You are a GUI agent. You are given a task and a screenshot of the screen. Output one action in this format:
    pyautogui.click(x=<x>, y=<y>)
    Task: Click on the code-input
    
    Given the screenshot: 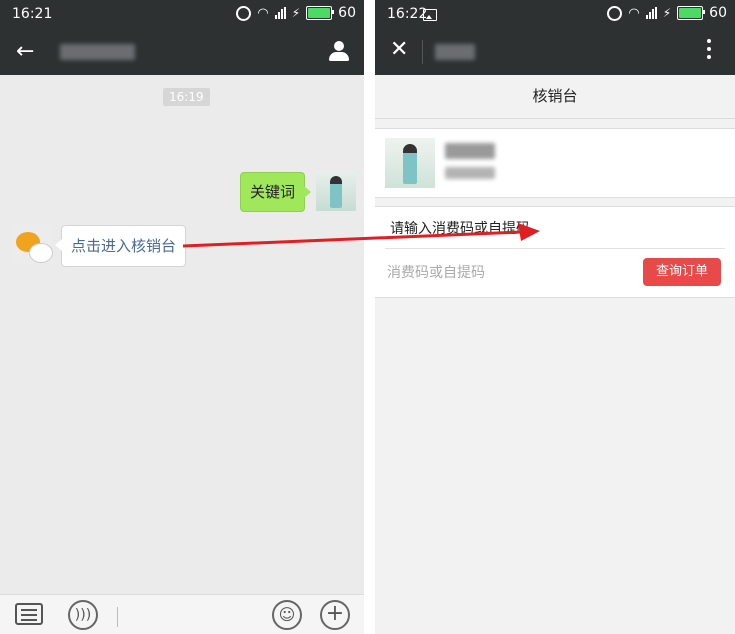 What is the action you would take?
    pyautogui.click(x=507, y=273)
    